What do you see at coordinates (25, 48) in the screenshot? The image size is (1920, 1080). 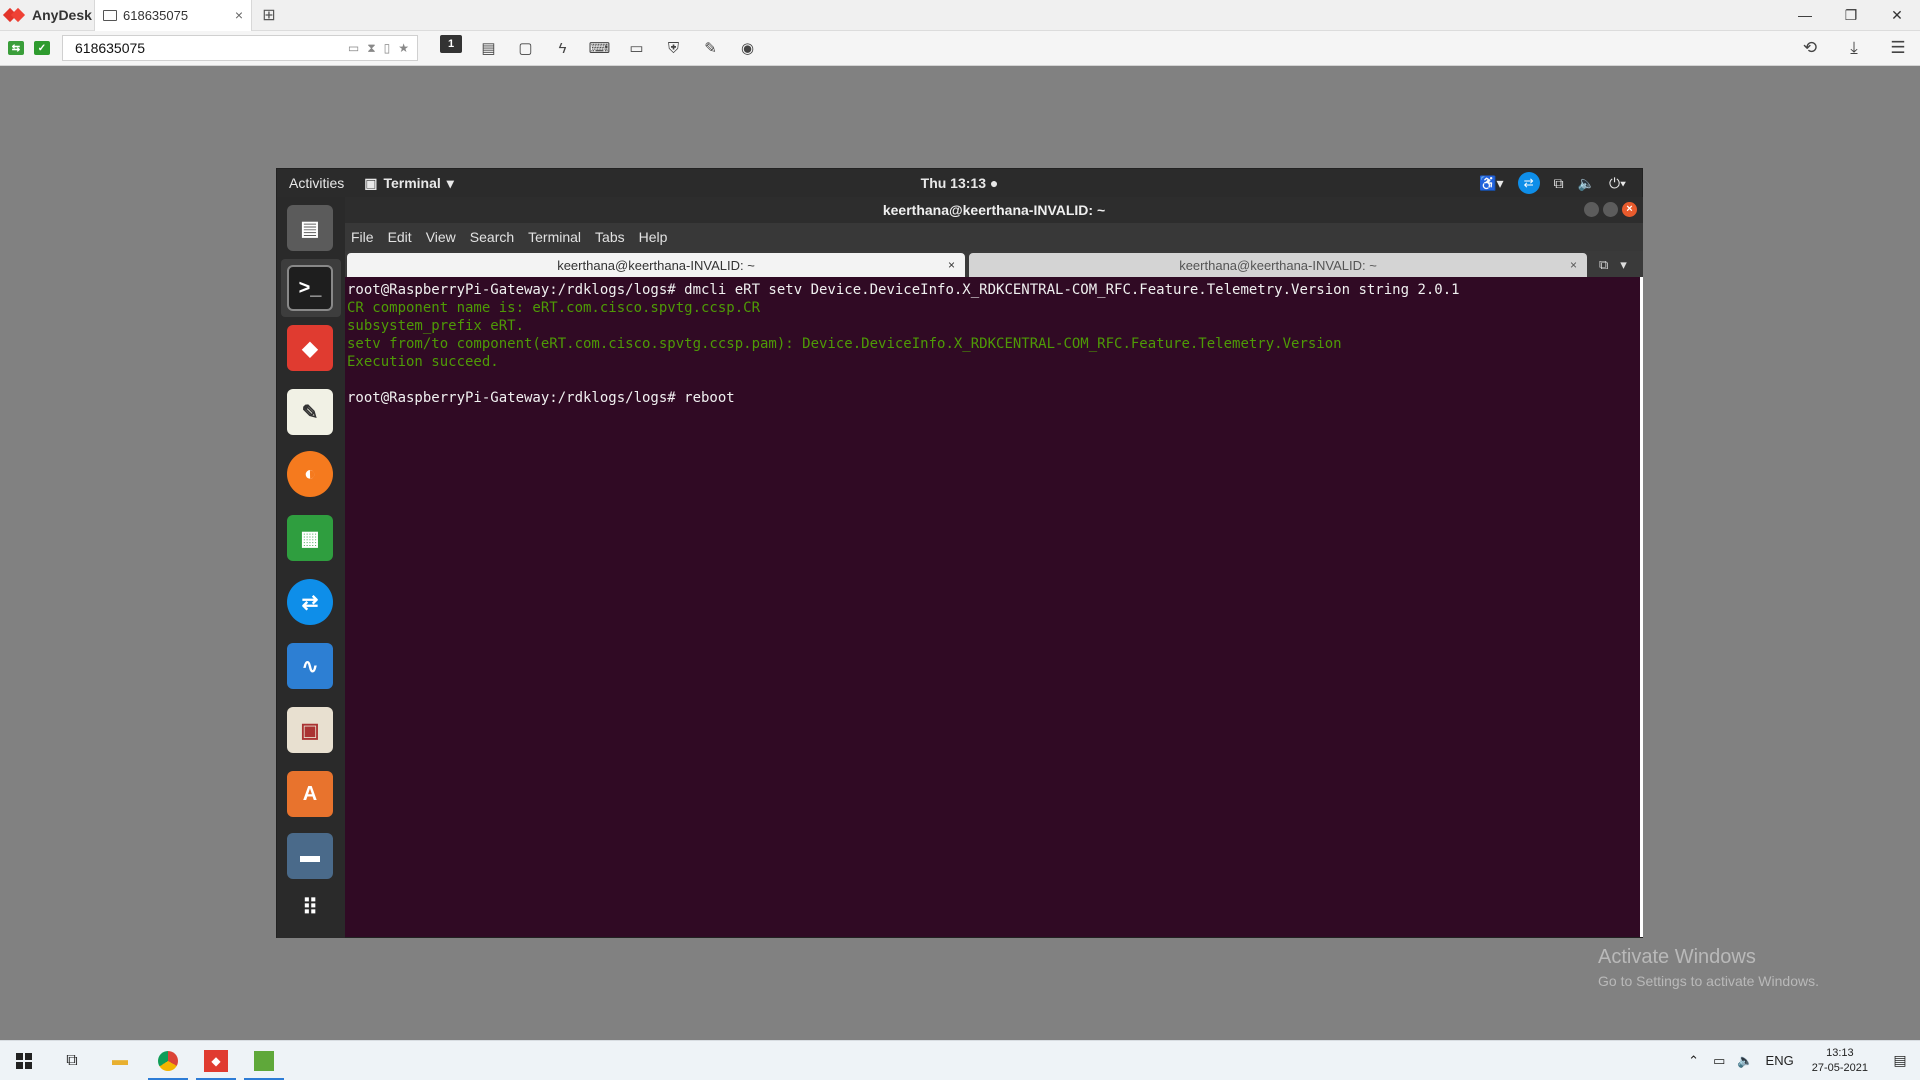 I see `connection-status: ⇆ ✓` at bounding box center [25, 48].